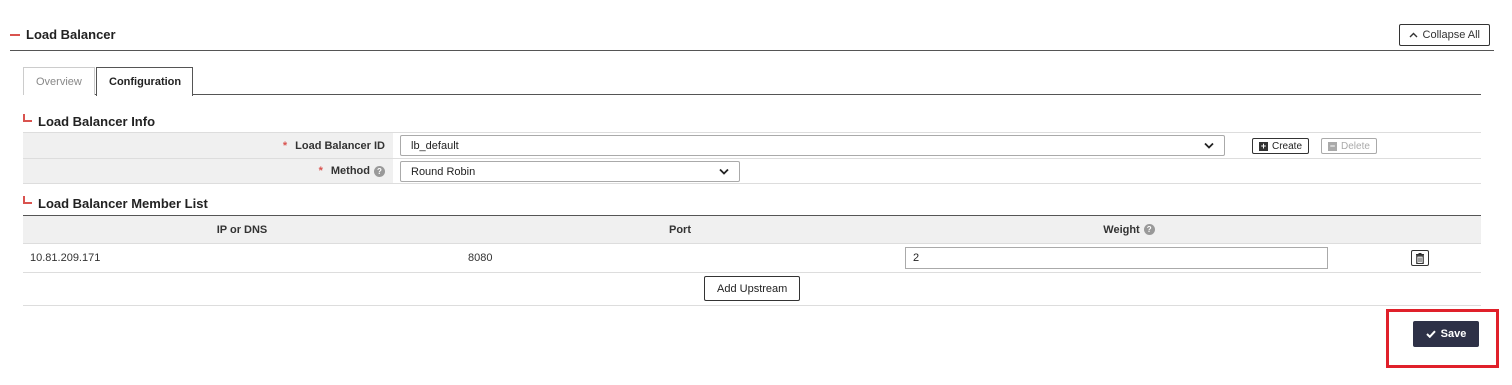 This screenshot has width=1512, height=385. I want to click on member-action-cell, so click(1420, 258).